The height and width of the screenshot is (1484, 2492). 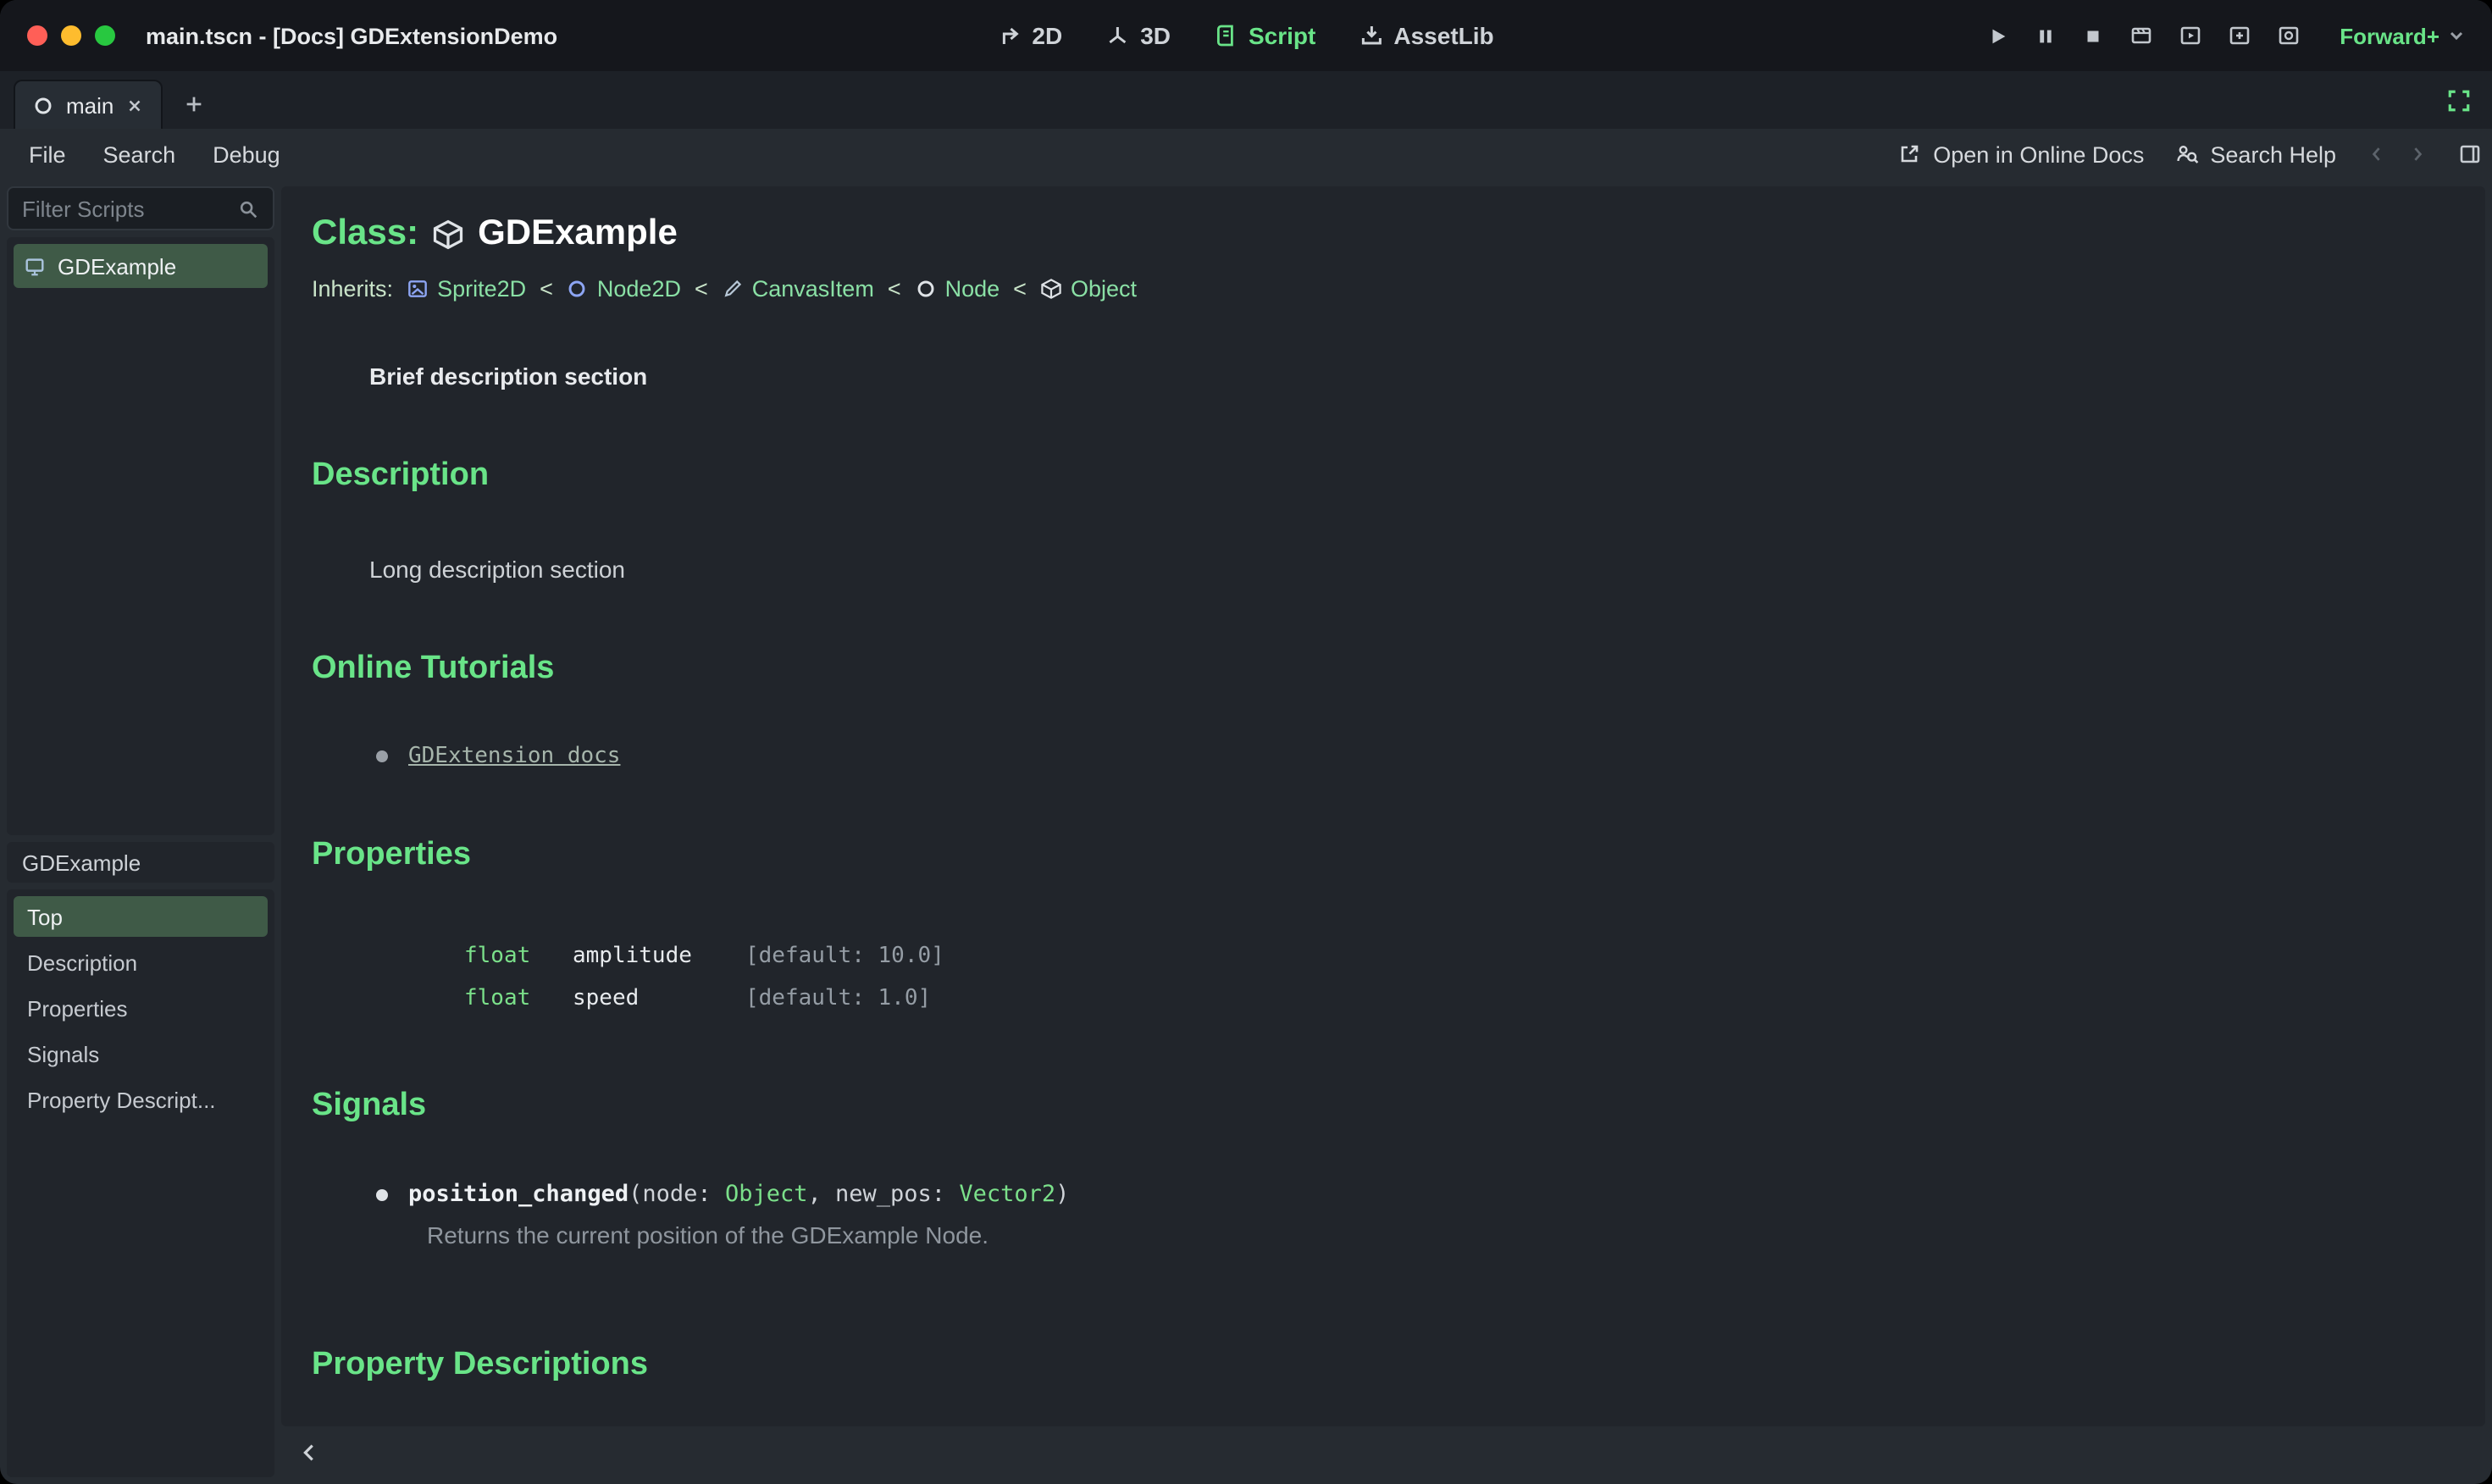 What do you see at coordinates (141, 266) in the screenshot?
I see `script-item-gdexample: GDExample` at bounding box center [141, 266].